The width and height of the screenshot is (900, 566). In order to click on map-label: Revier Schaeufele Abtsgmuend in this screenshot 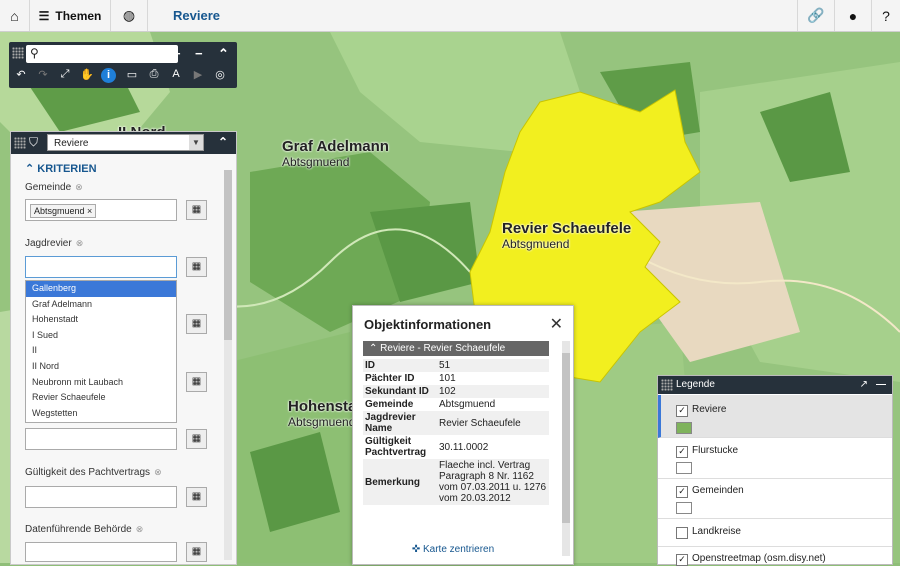, I will do `click(567, 235)`.